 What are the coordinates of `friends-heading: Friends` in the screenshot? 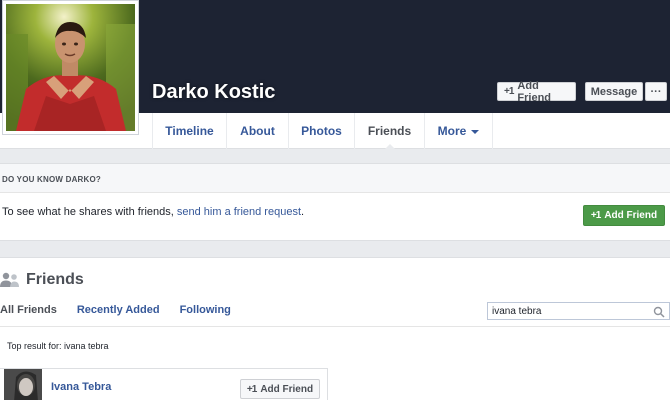 It's located at (55, 279).